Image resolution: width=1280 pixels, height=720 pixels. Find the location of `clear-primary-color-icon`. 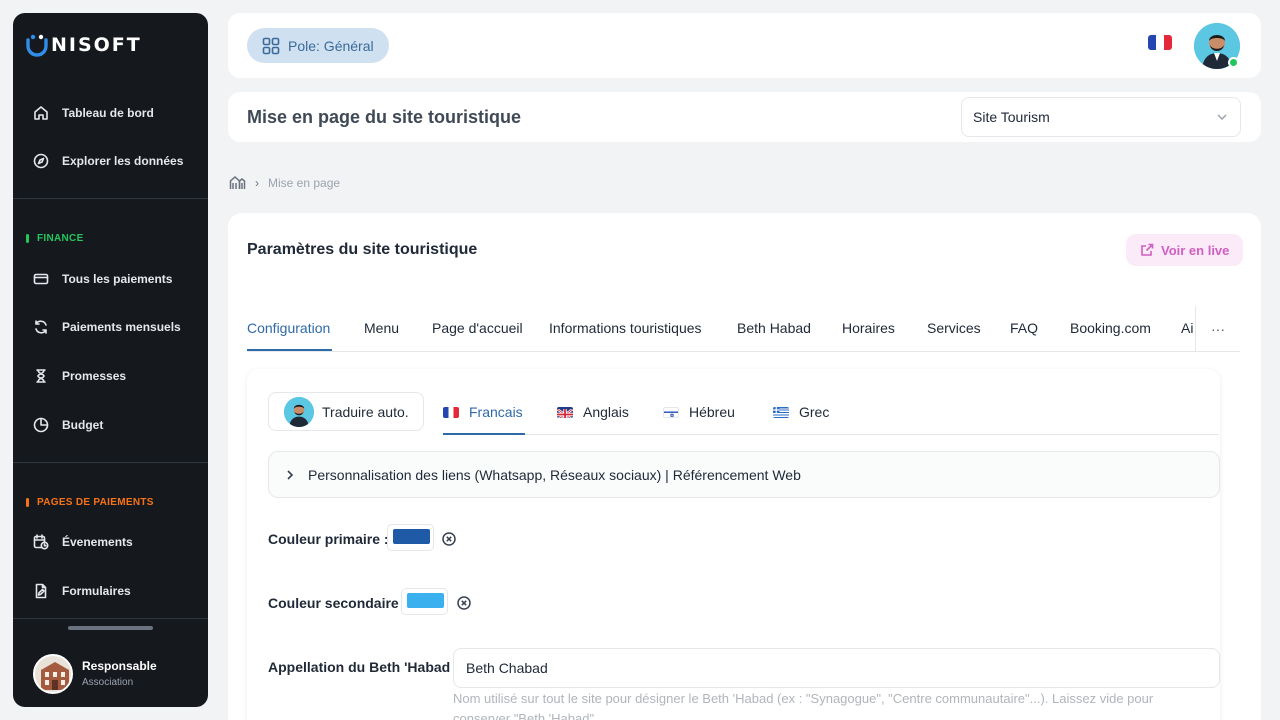

clear-primary-color-icon is located at coordinates (449, 539).